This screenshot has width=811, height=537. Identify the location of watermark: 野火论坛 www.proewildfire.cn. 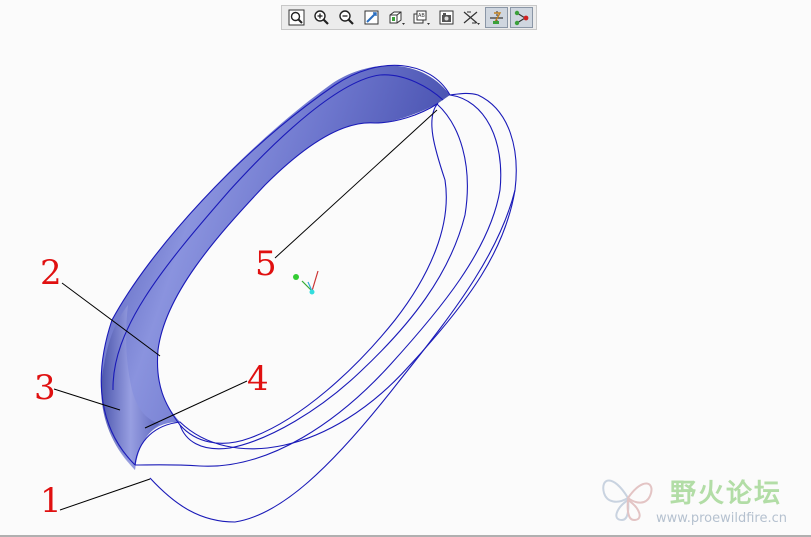
(703, 499).